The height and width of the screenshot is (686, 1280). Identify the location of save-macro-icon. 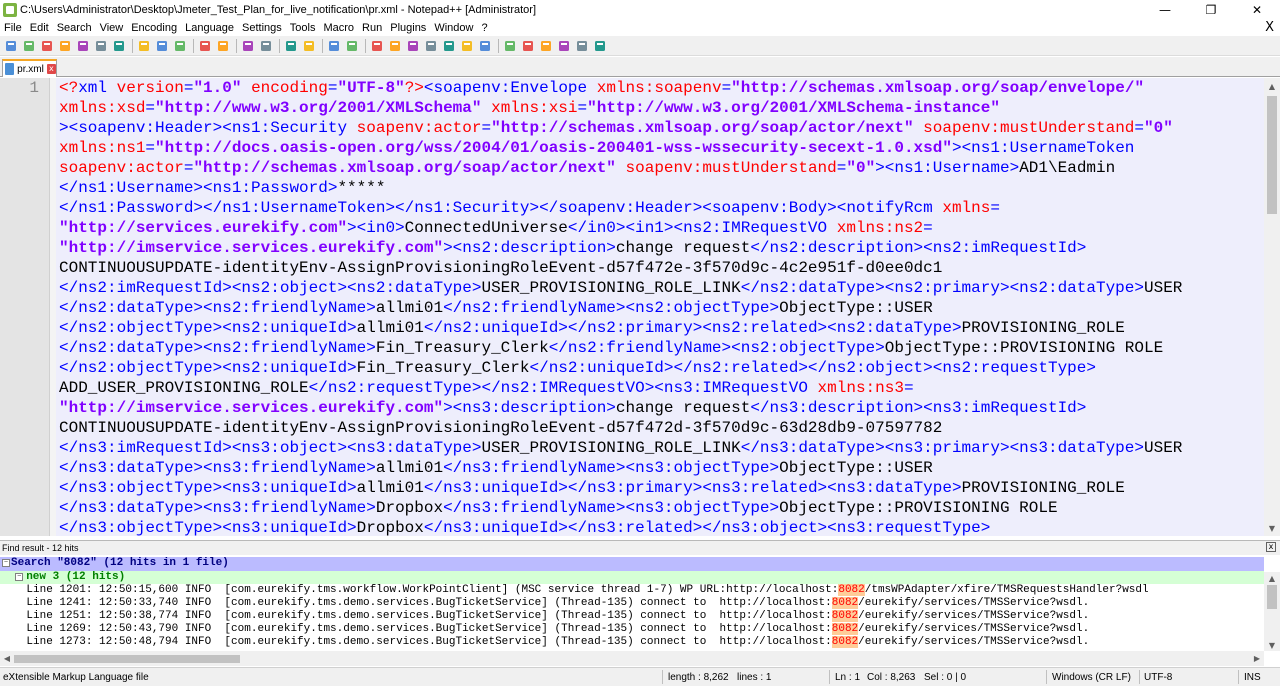
(600, 46).